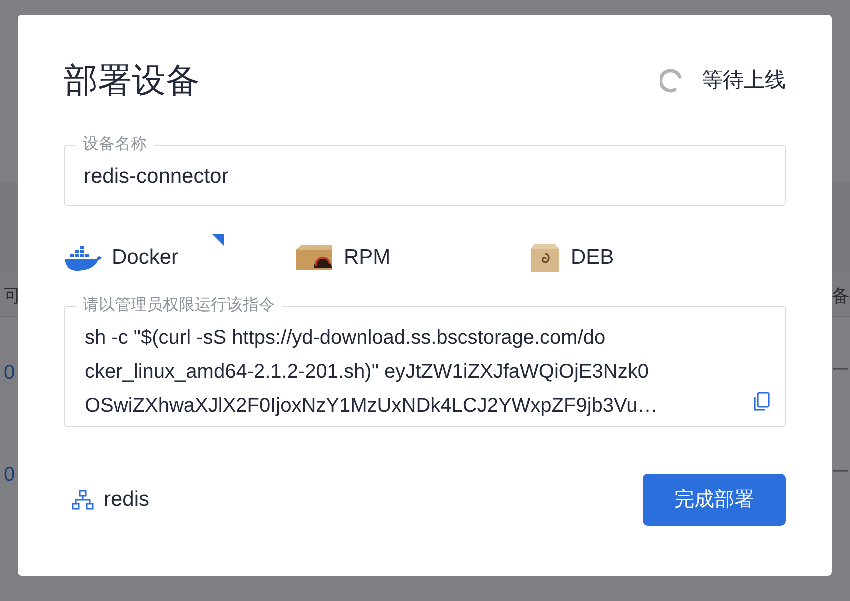  Describe the element at coordinates (179, 258) in the screenshot. I see `platform-option: Docker` at that location.